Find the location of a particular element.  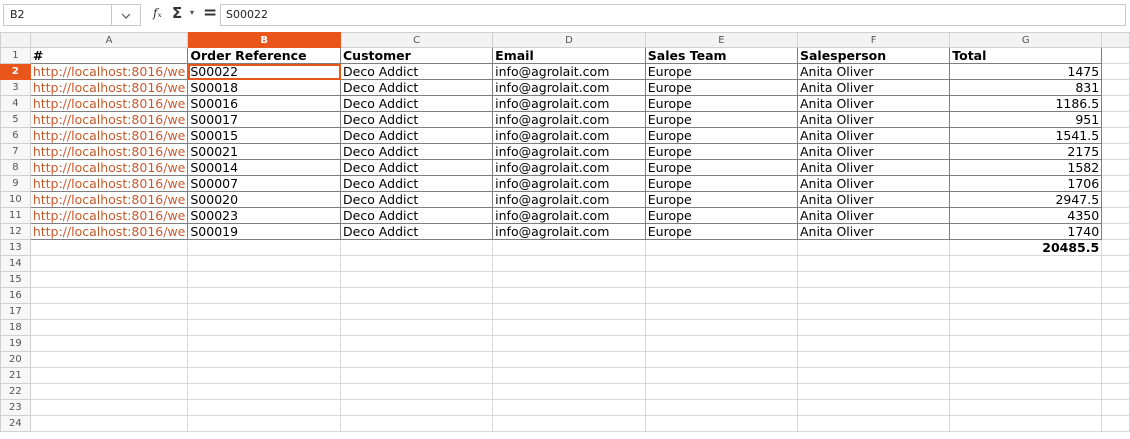

row-header: 10 is located at coordinates (15, 199).